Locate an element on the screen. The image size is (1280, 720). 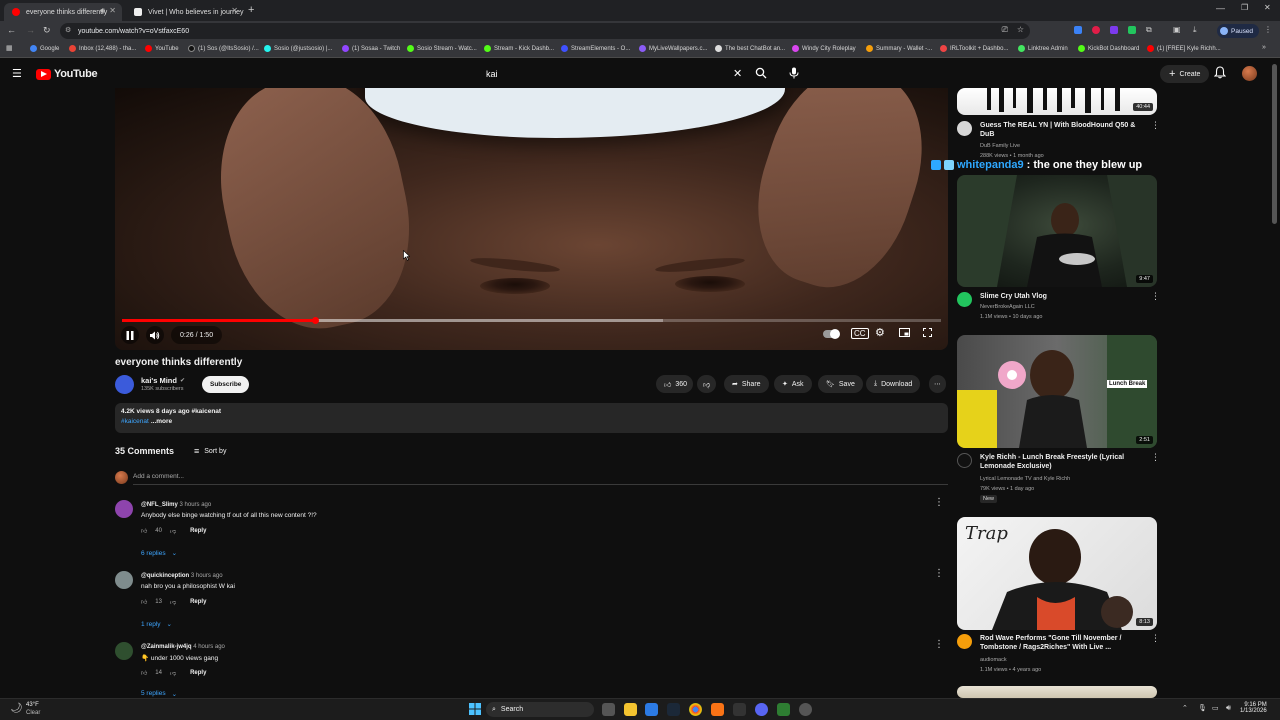
apps-grid-icon: ▦ is located at coordinates (9, 48).